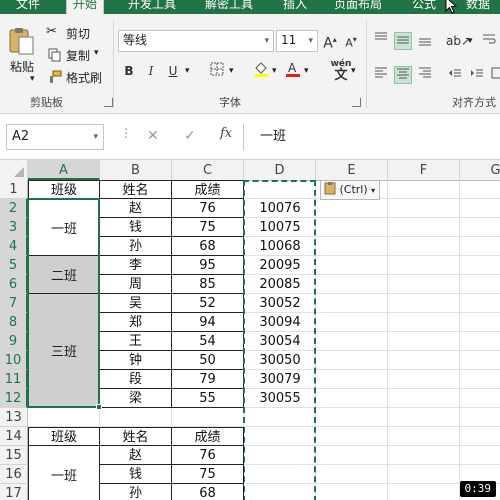 Image resolution: width=500 pixels, height=500 pixels. I want to click on row-header-7: 7, so click(14, 303).